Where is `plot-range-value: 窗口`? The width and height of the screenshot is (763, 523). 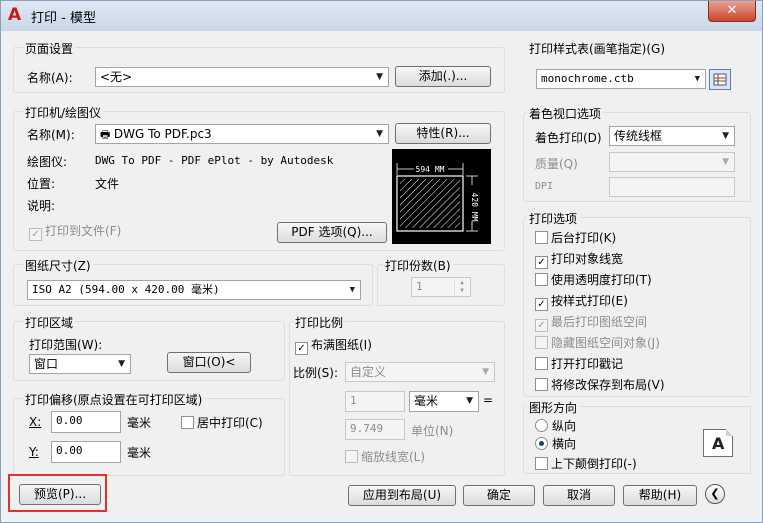
plot-range-value: 窗口 is located at coordinates (46, 364).